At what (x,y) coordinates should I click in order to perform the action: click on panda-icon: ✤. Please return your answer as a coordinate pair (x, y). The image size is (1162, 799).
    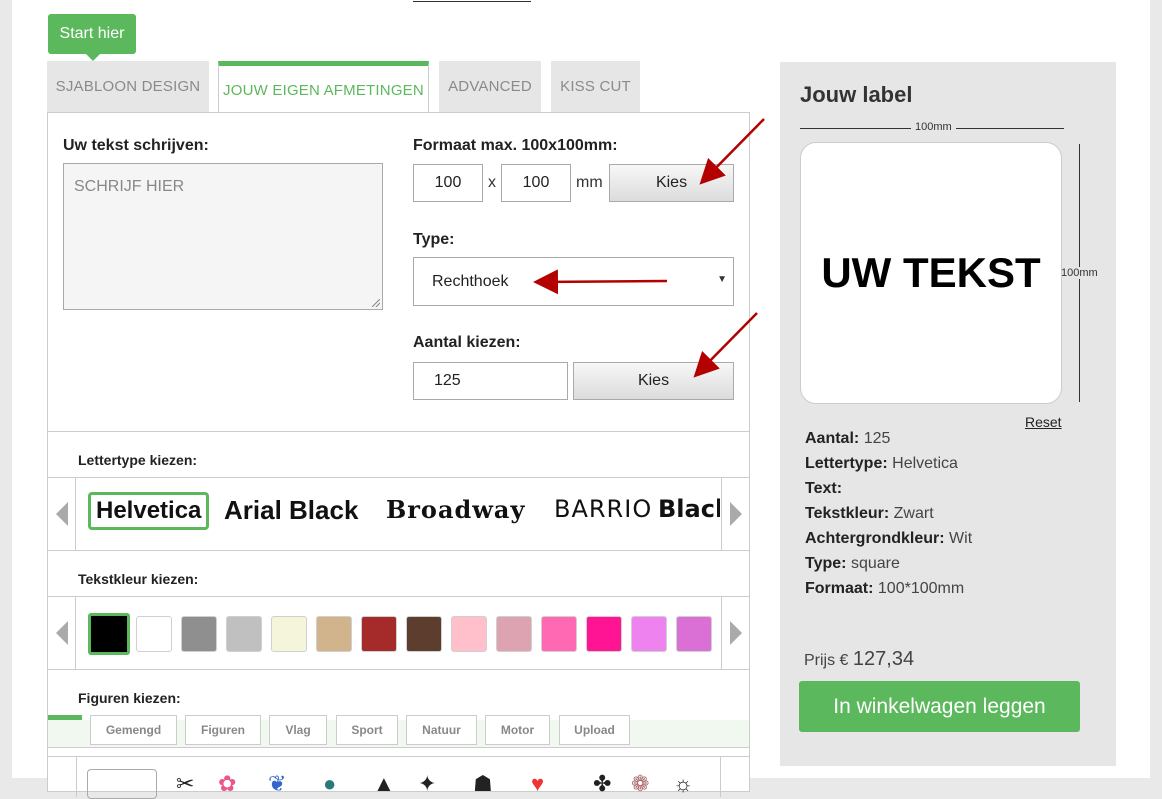
    Looking at the image, I should click on (602, 784).